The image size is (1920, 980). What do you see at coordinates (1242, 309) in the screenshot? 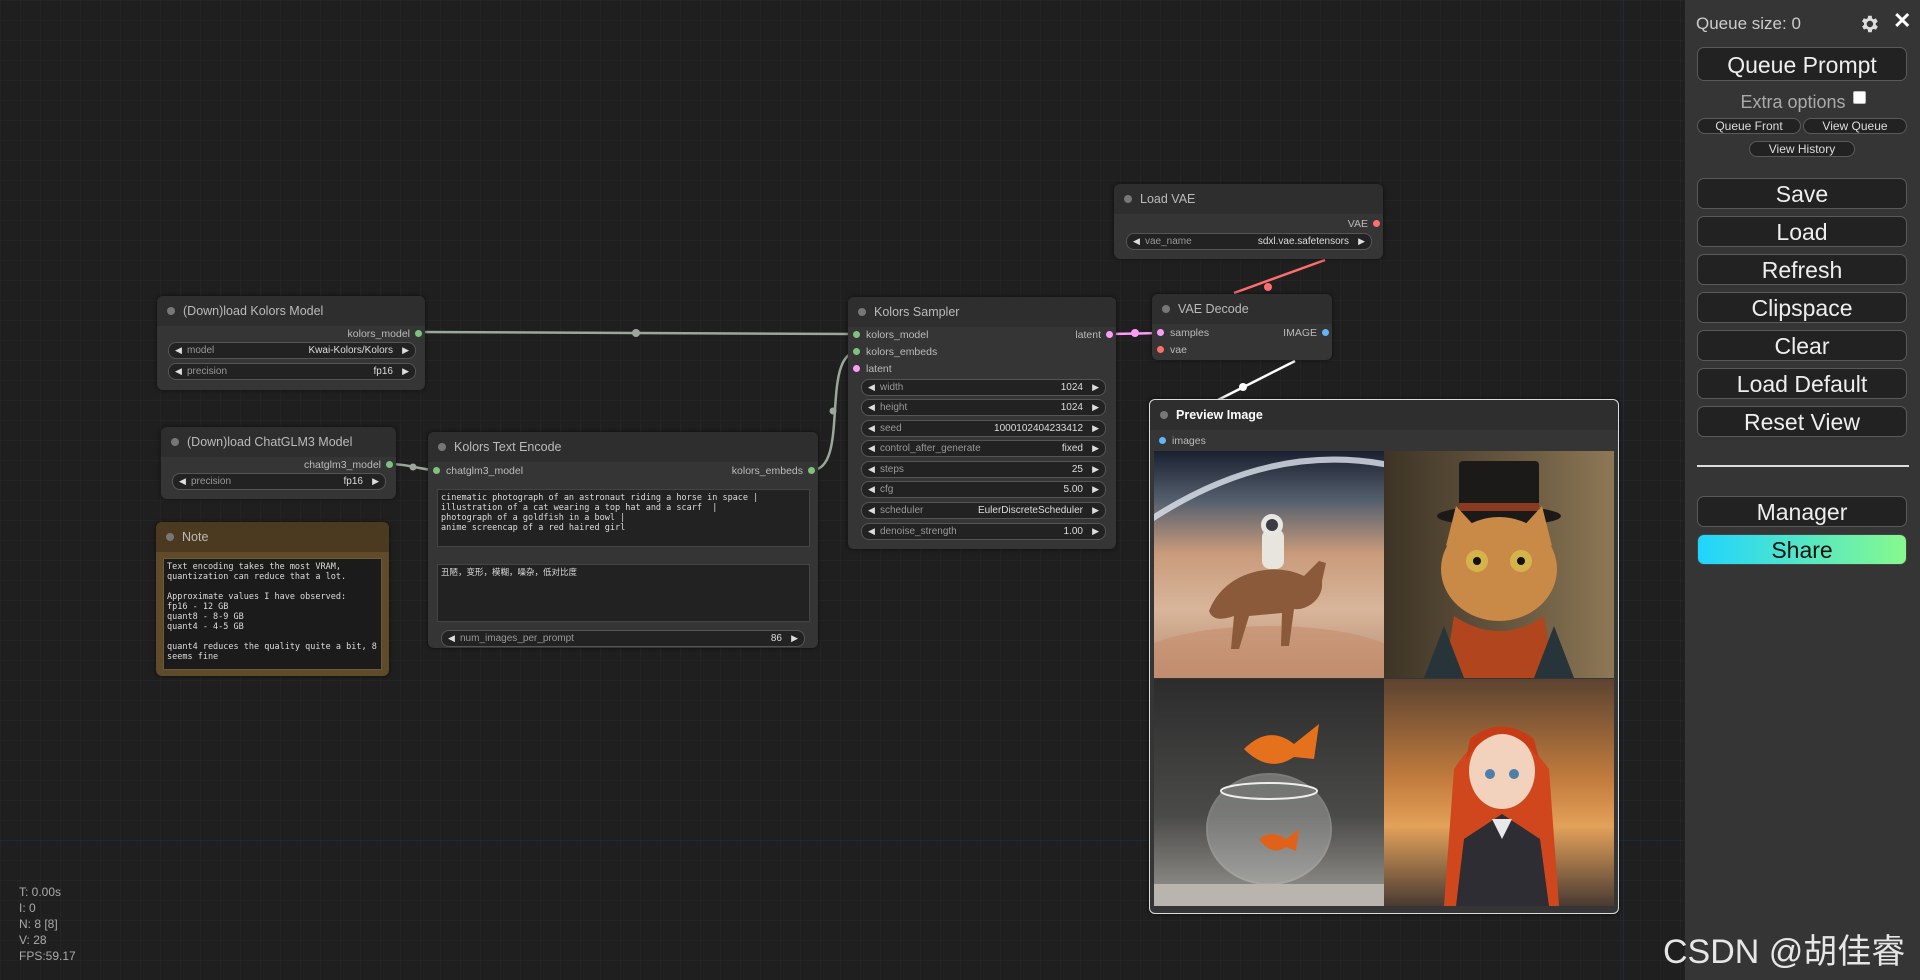
I see `node-title: VAE Decode` at bounding box center [1242, 309].